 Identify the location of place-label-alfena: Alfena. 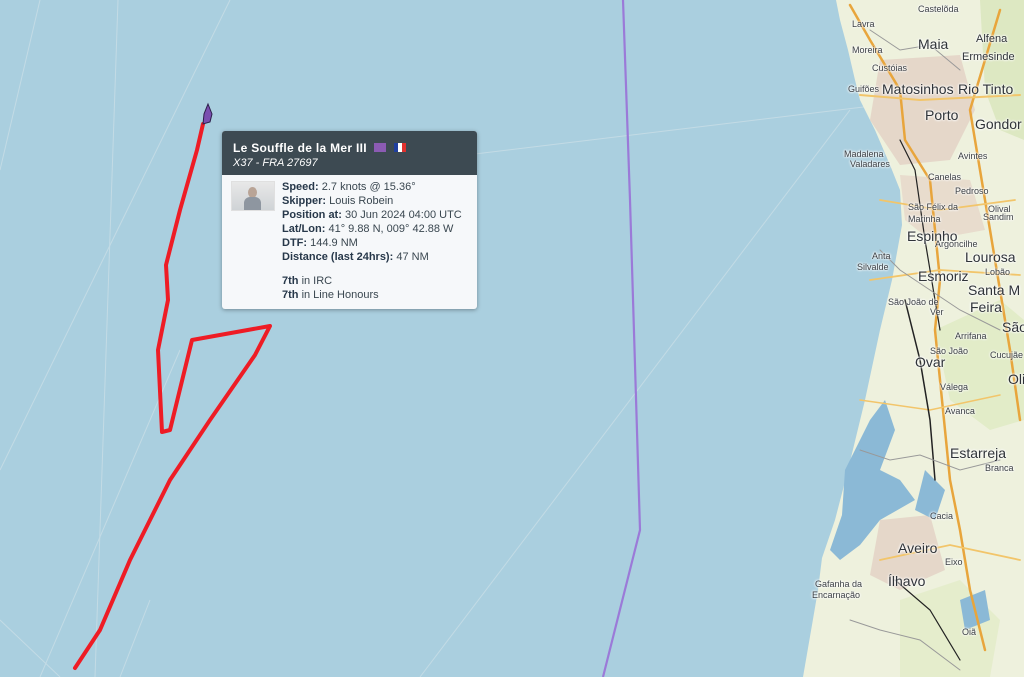
(992, 39).